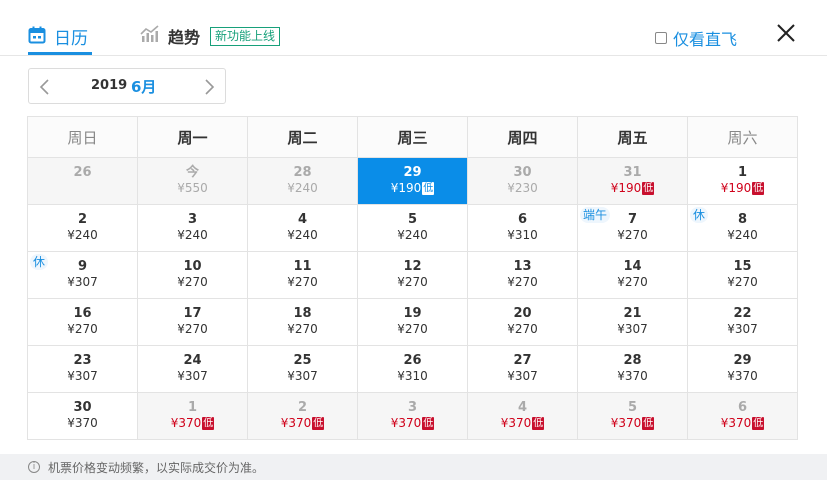  I want to click on close-button, so click(786, 33).